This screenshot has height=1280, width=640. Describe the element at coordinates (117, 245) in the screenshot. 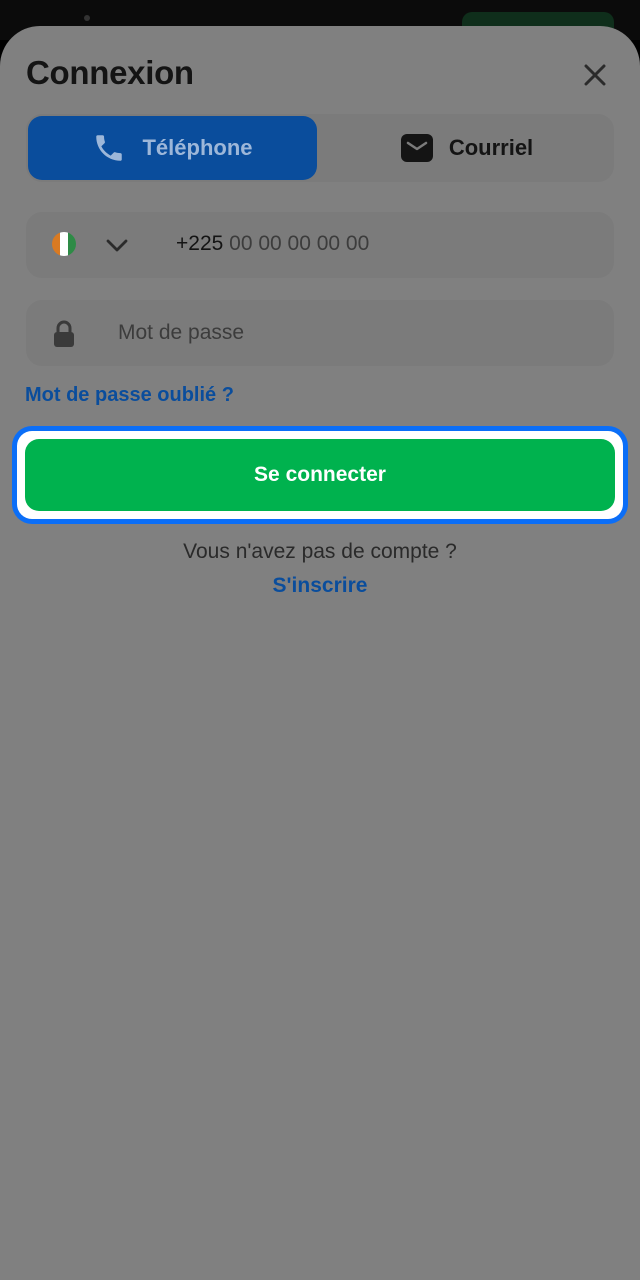

I see `chevron-down-icon` at that location.